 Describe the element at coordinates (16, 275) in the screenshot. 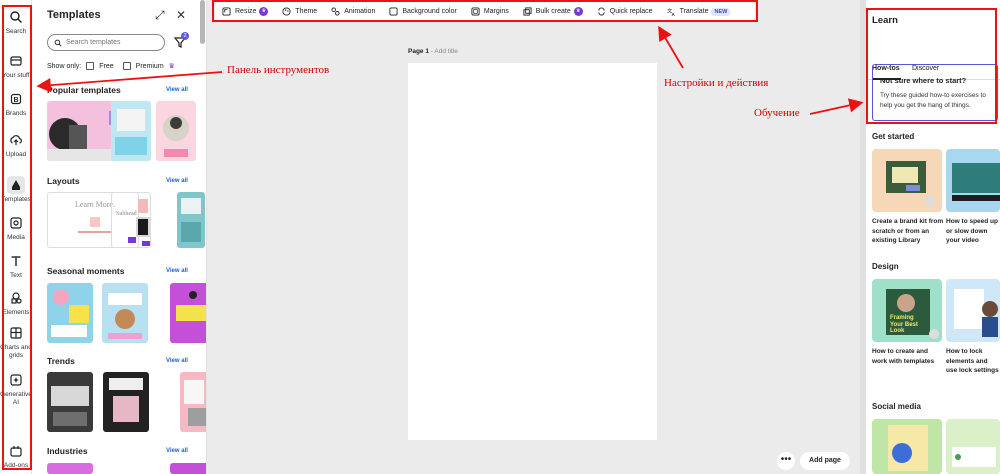

I see `rail-text-label: Text` at that location.